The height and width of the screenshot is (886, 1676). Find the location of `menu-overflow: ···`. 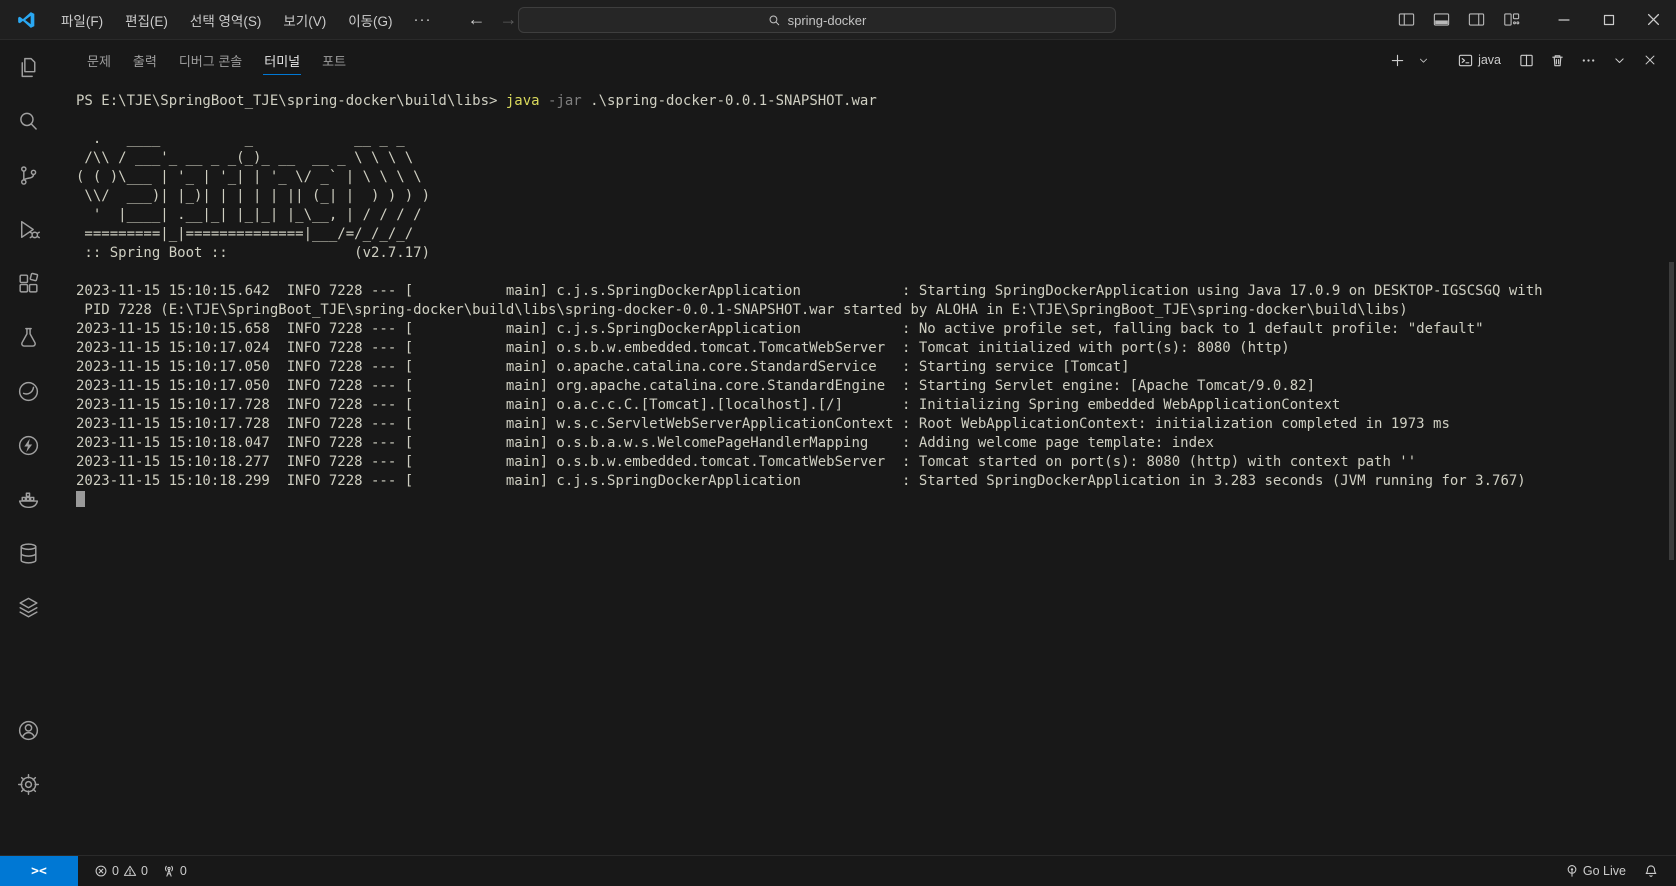

menu-overflow: ··· is located at coordinates (423, 19).